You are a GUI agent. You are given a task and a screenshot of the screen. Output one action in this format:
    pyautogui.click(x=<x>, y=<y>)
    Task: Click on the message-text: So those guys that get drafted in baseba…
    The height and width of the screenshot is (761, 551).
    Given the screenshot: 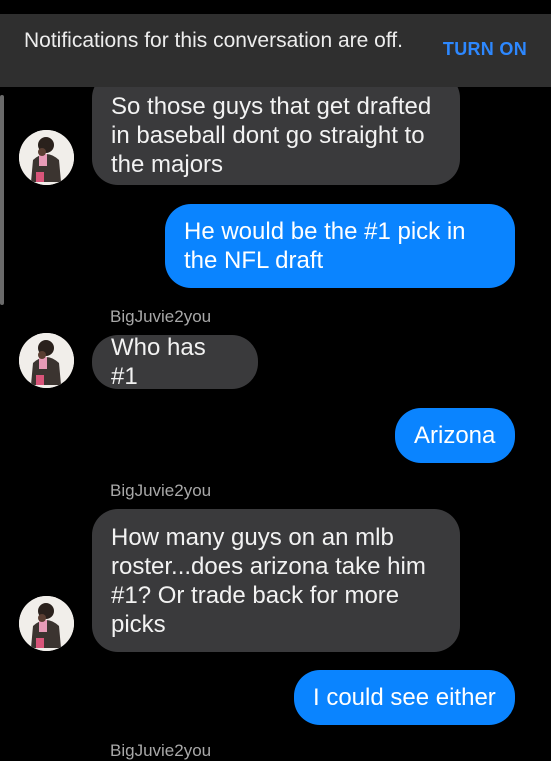 What is the action you would take?
    pyautogui.click(x=271, y=135)
    